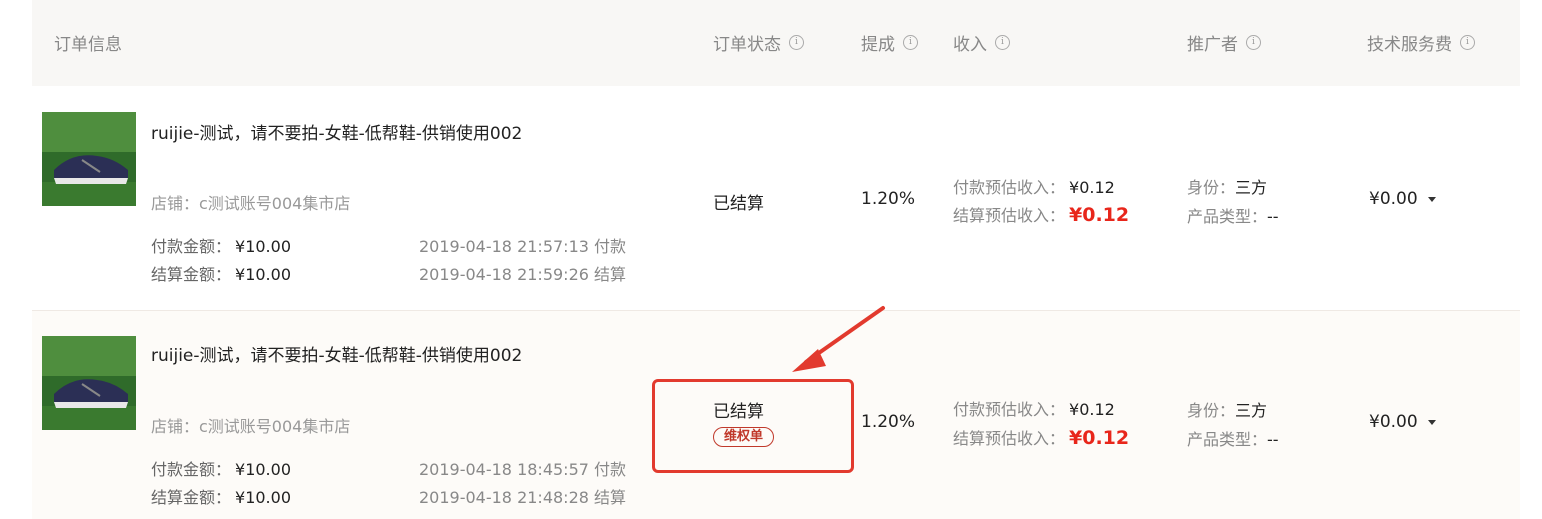  I want to click on annotation-arrow-icon, so click(838, 339).